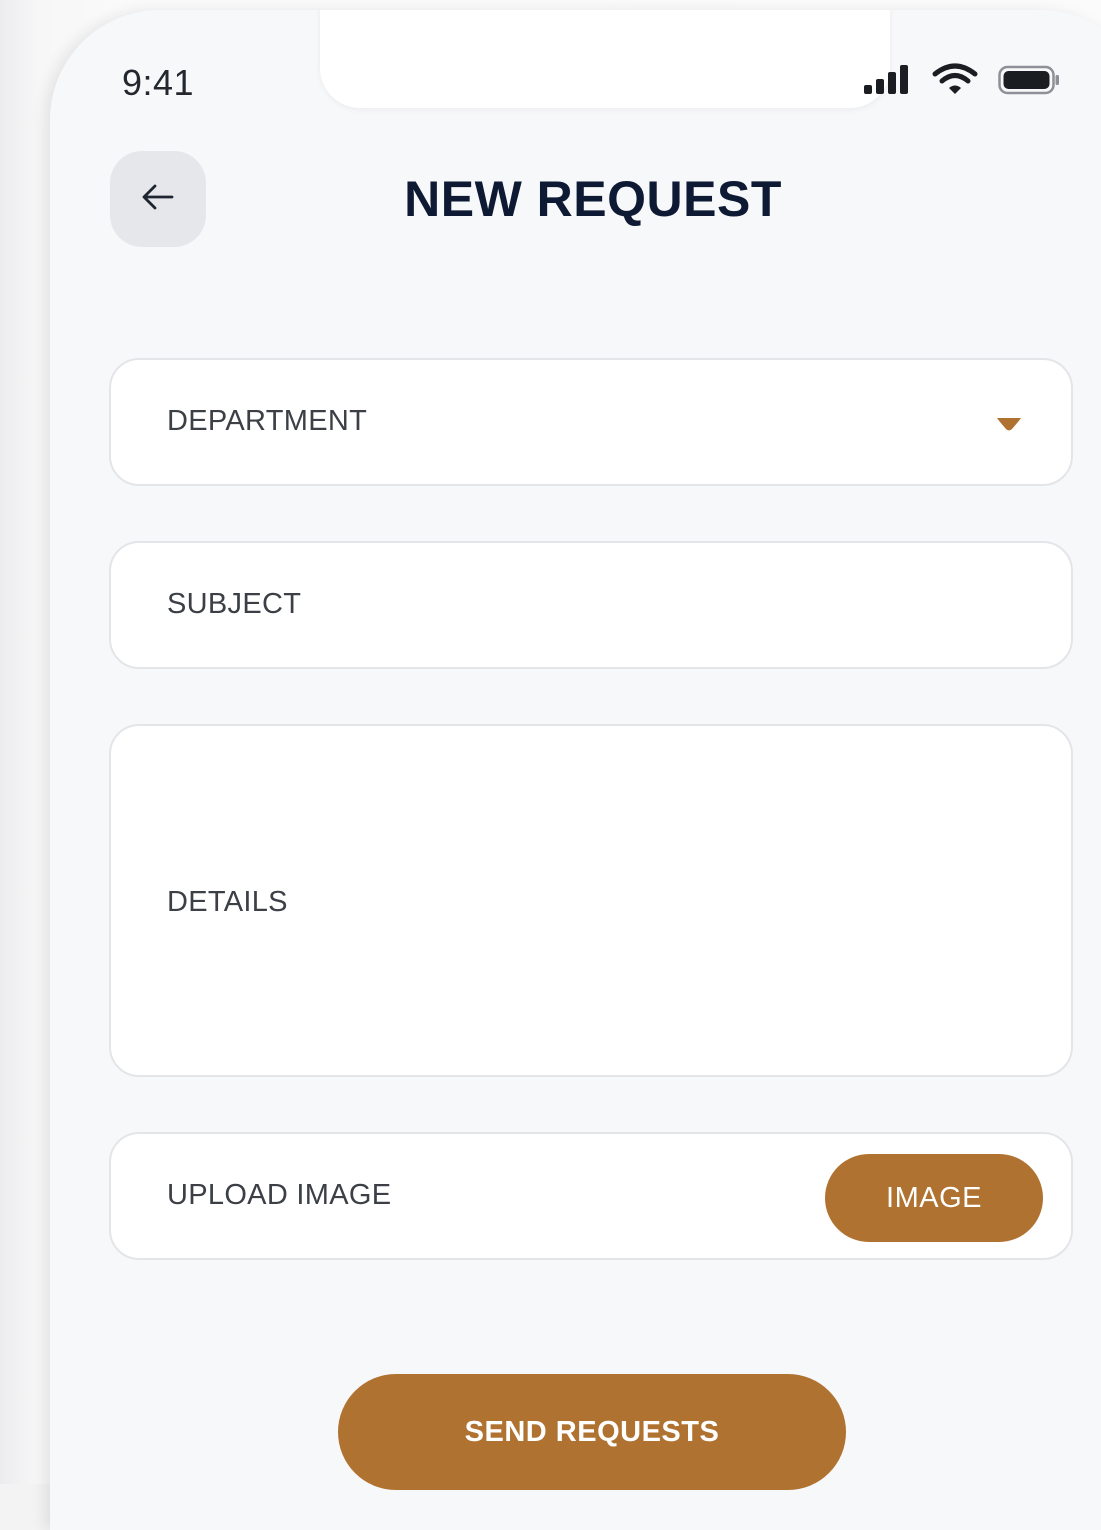 Image resolution: width=1101 pixels, height=1530 pixels. I want to click on details-placeholder: DETAILS, so click(227, 902).